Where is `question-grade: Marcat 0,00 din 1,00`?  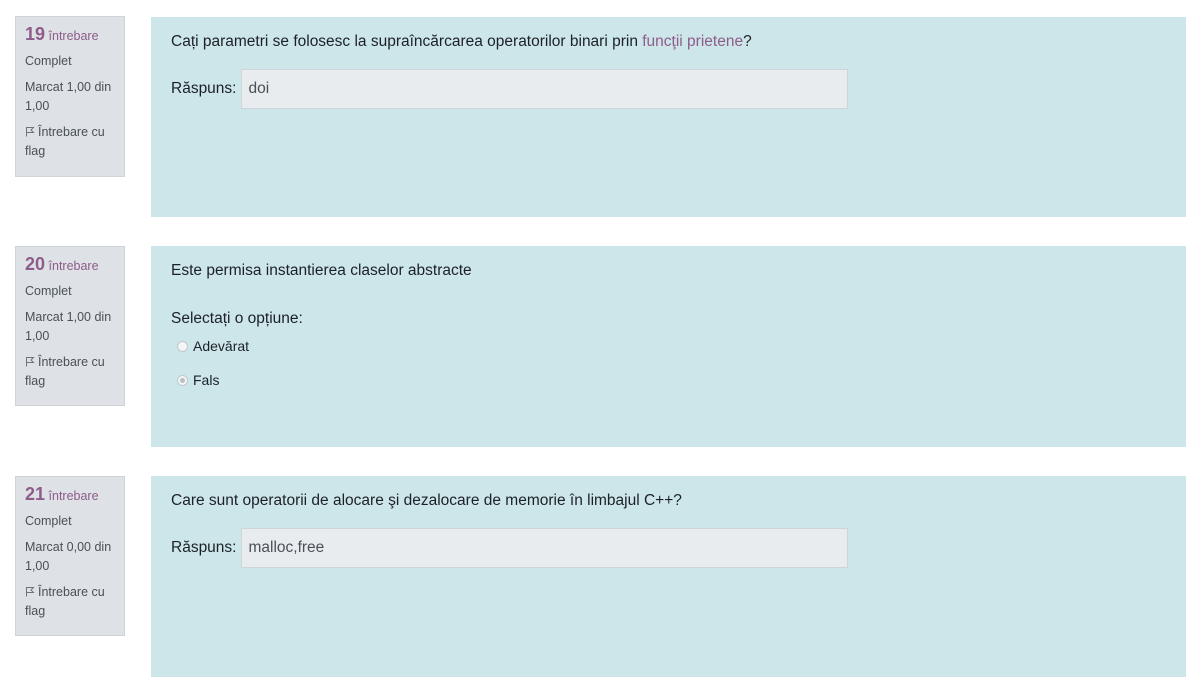 question-grade: Marcat 0,00 din 1,00 is located at coordinates (68, 556).